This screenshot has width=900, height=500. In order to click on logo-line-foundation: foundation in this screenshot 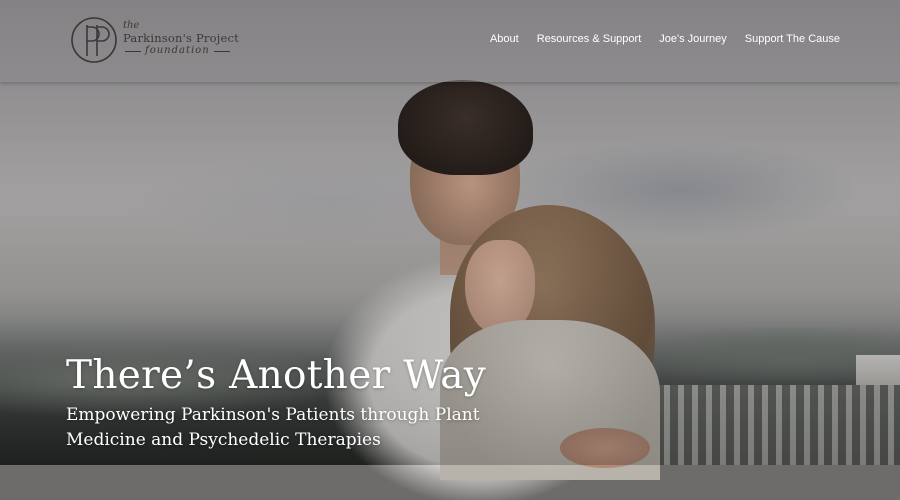, I will do `click(184, 51)`.